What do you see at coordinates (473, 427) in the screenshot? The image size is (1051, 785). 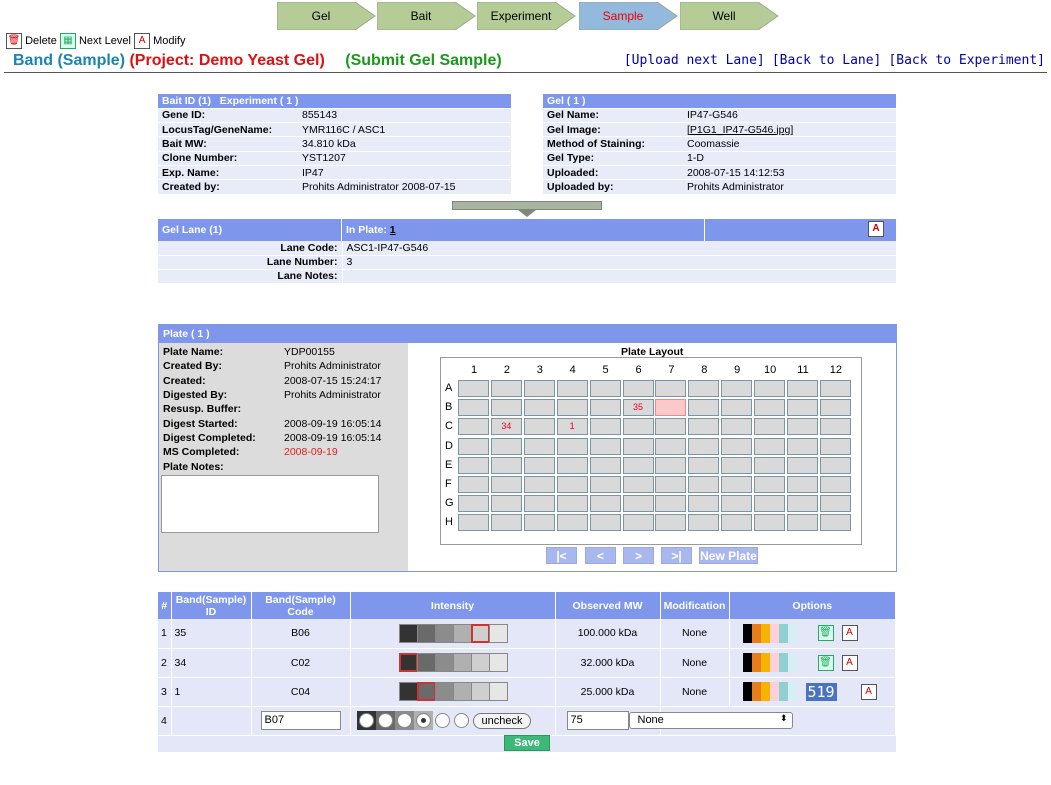 I see `plate-well-C1` at bounding box center [473, 427].